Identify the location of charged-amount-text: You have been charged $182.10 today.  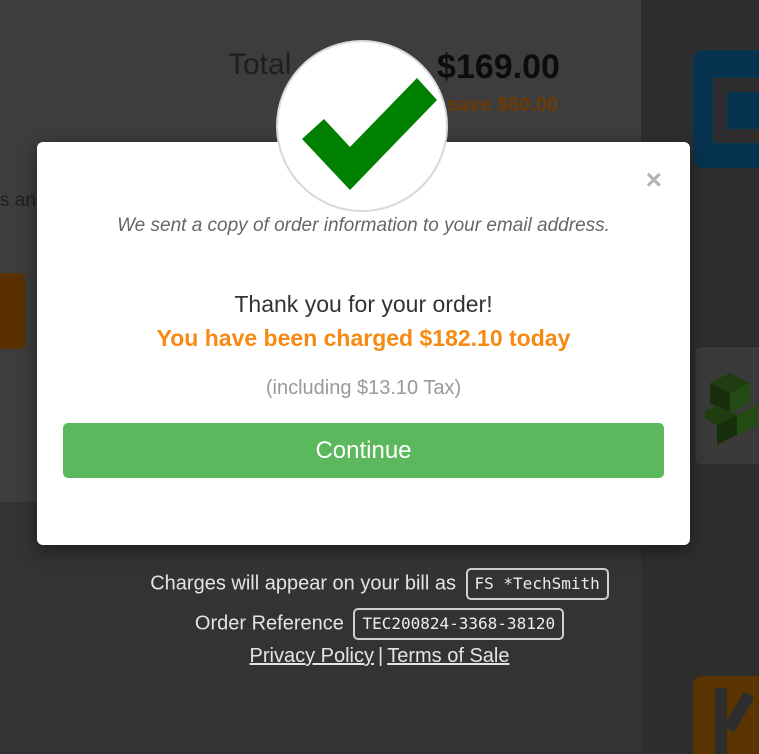
(363, 338).